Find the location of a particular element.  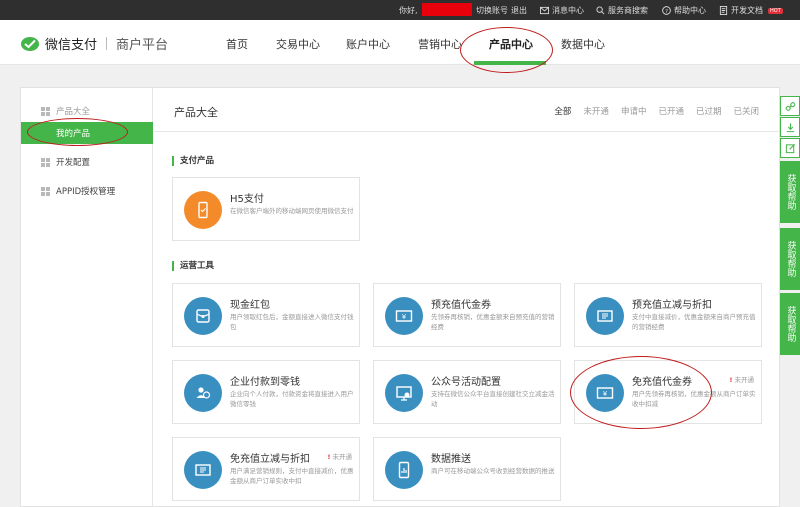

product-name: H5支付 is located at coordinates (247, 199).